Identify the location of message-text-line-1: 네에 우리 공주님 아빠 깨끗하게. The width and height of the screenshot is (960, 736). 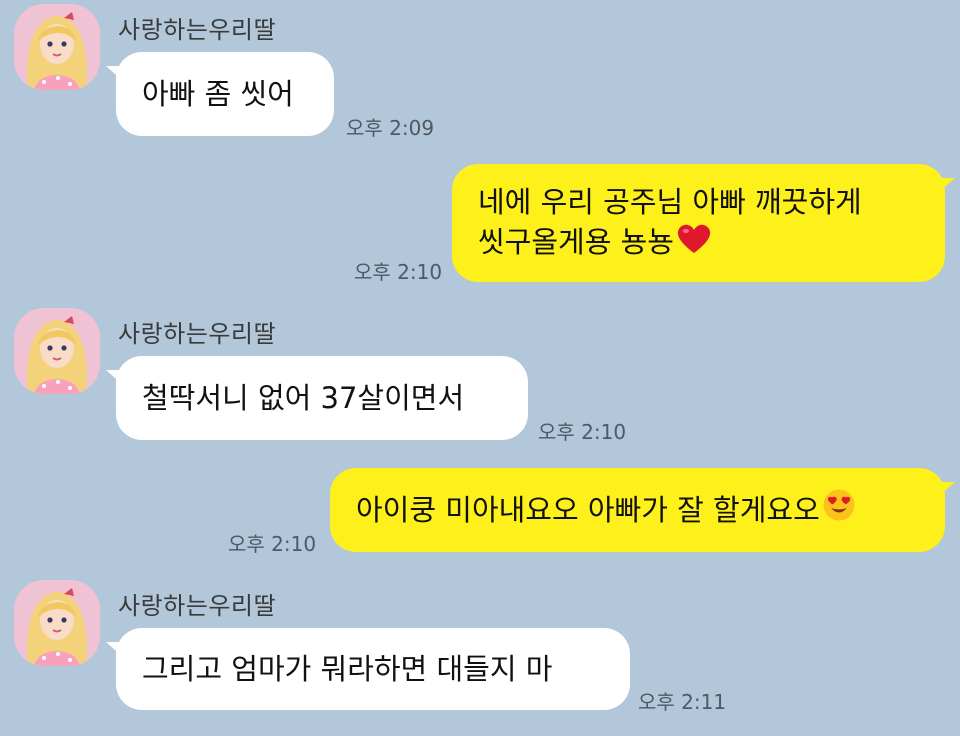
(670, 201).